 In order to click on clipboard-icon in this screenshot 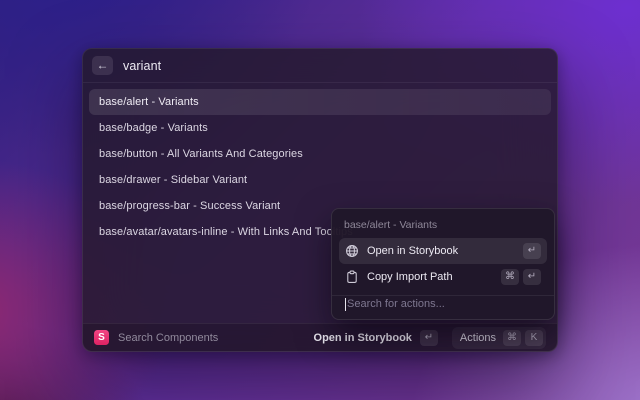, I will do `click(352, 277)`.